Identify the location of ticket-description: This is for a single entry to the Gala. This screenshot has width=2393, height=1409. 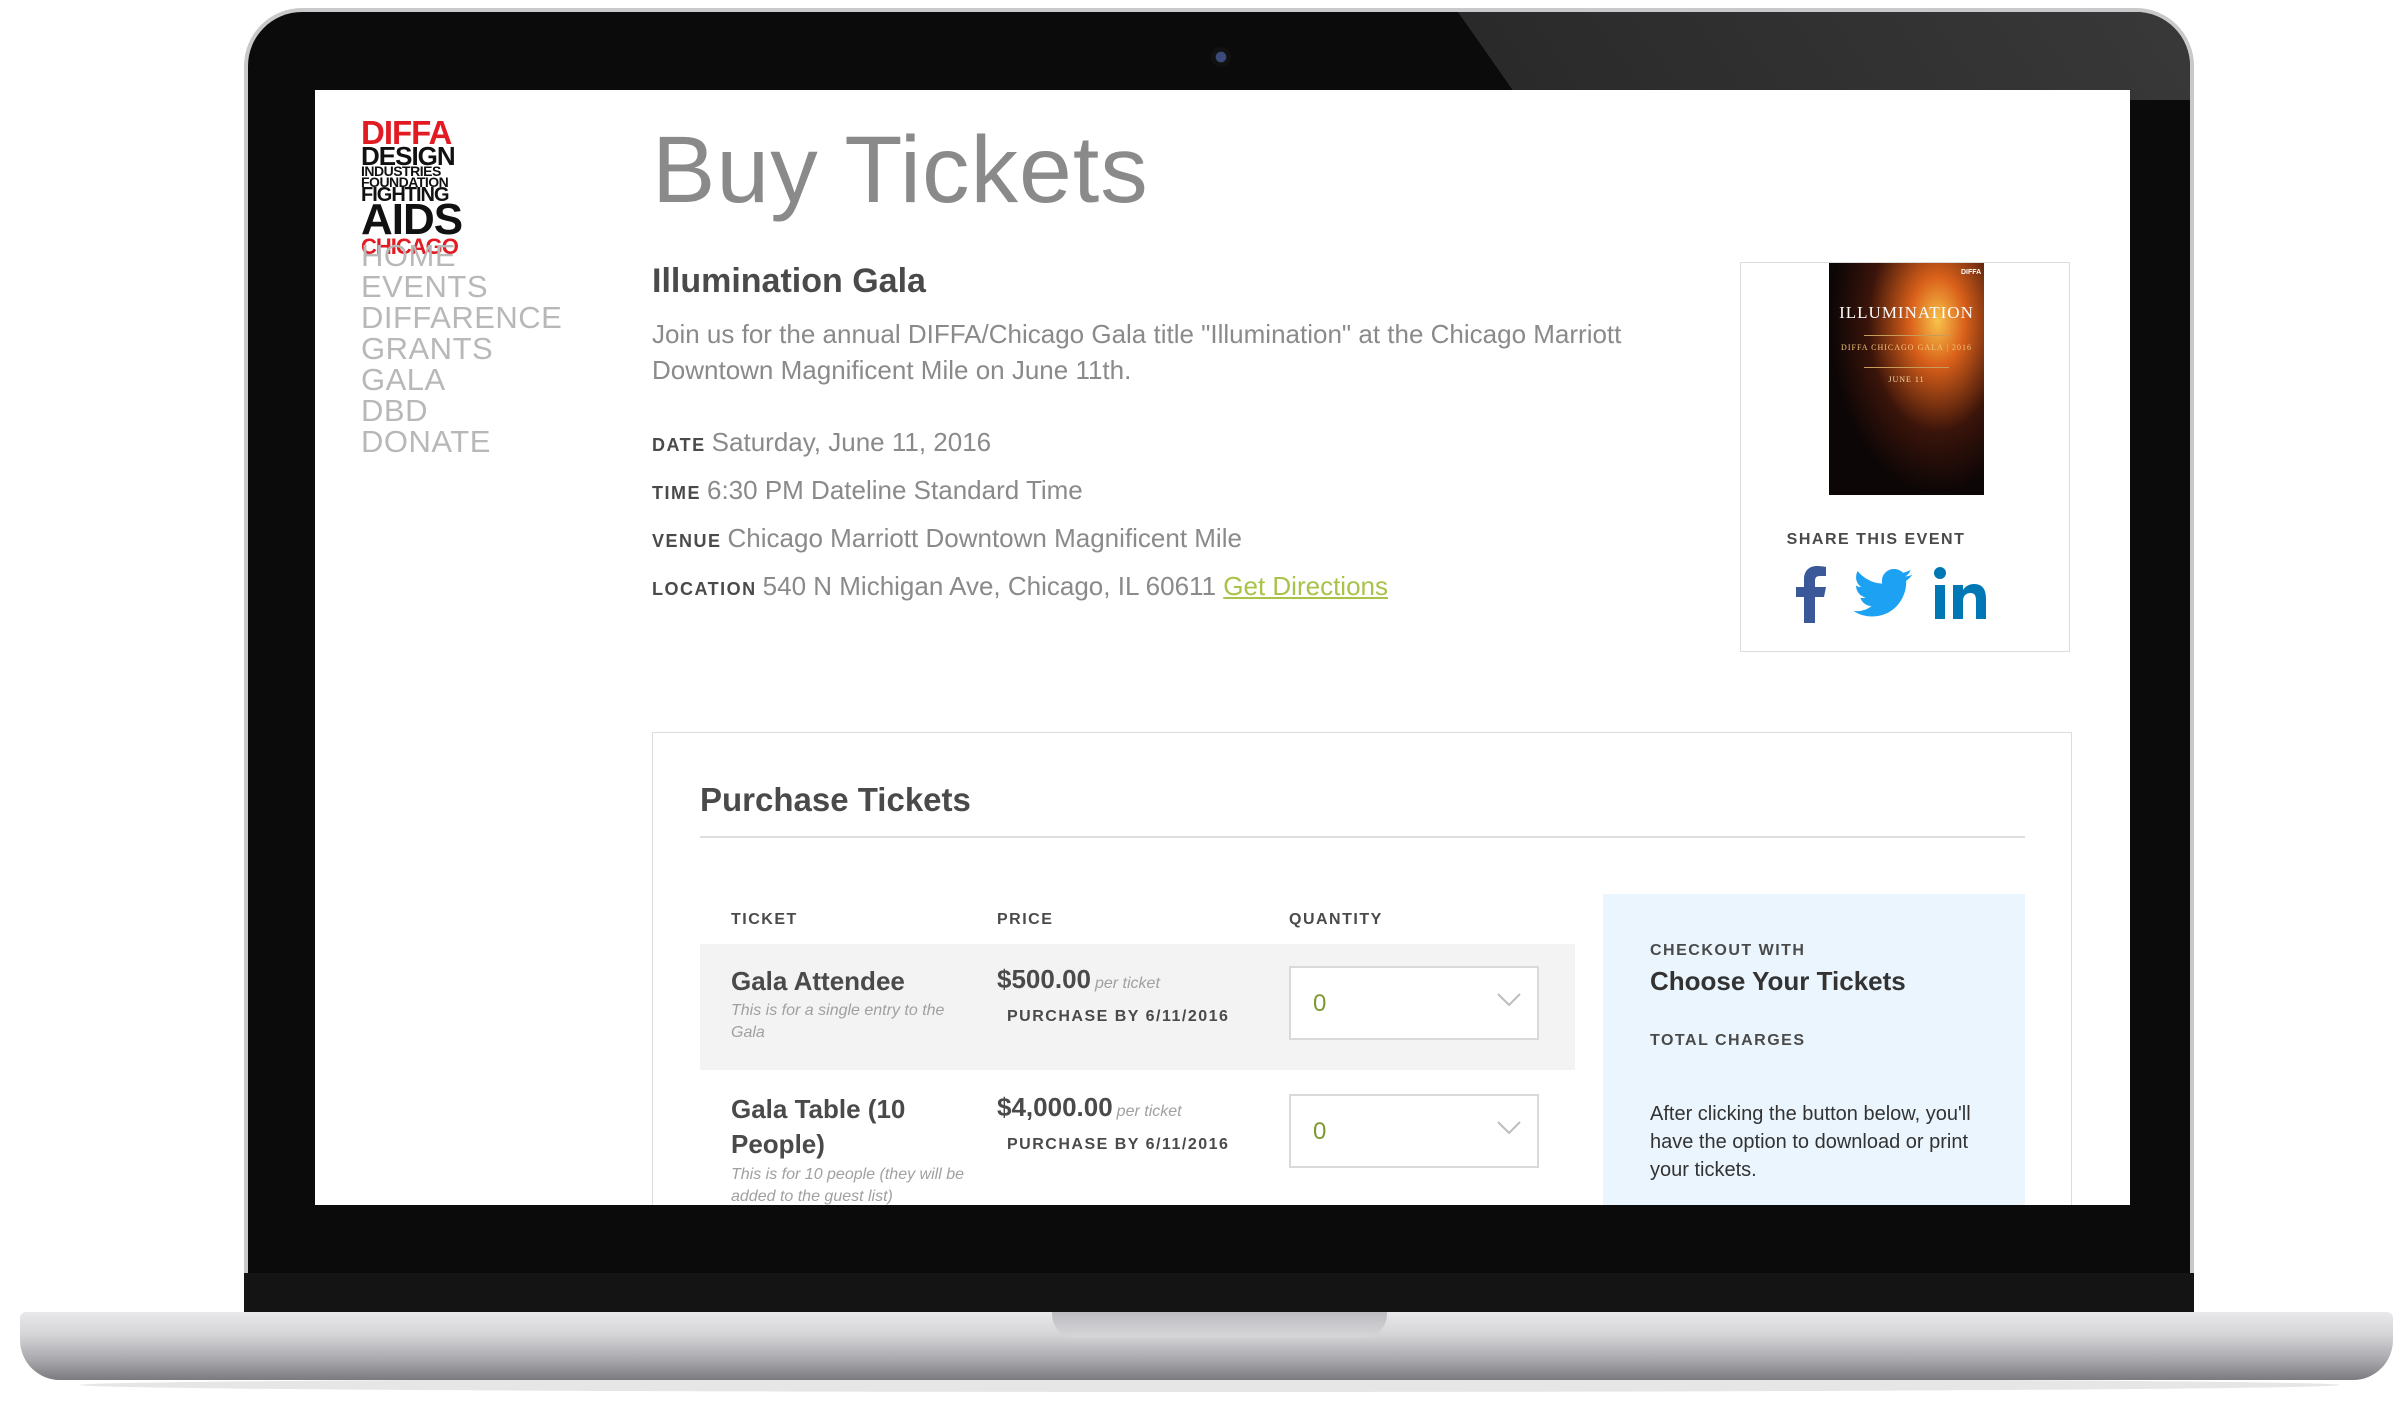
(838, 1021).